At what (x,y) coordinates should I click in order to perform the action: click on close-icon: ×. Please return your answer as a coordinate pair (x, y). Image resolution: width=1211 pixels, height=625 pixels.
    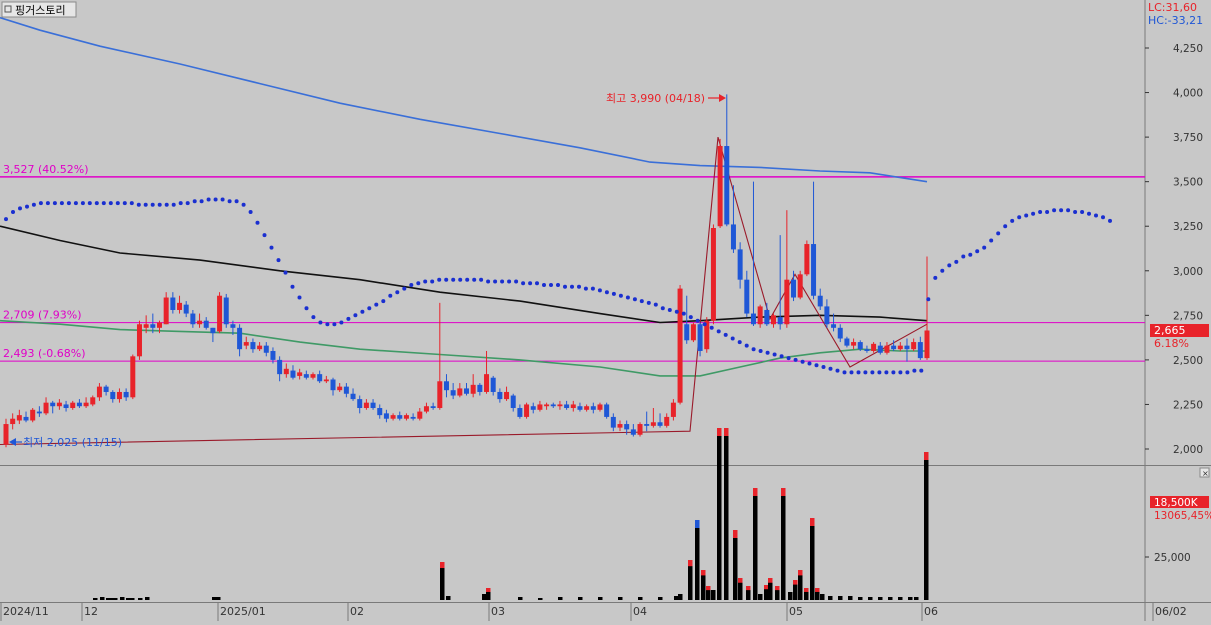
    Looking at the image, I should click on (1205, 473).